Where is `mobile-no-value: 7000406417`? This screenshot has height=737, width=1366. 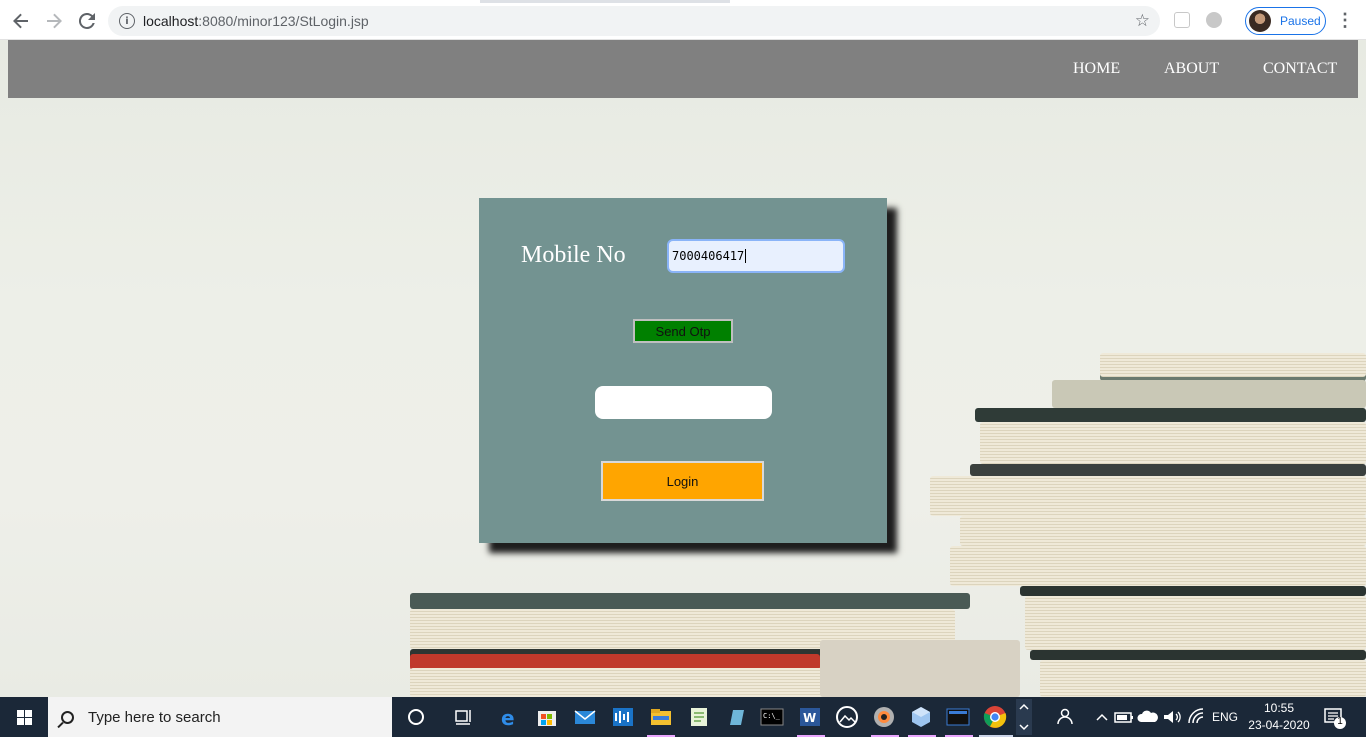 mobile-no-value: 7000406417 is located at coordinates (708, 256).